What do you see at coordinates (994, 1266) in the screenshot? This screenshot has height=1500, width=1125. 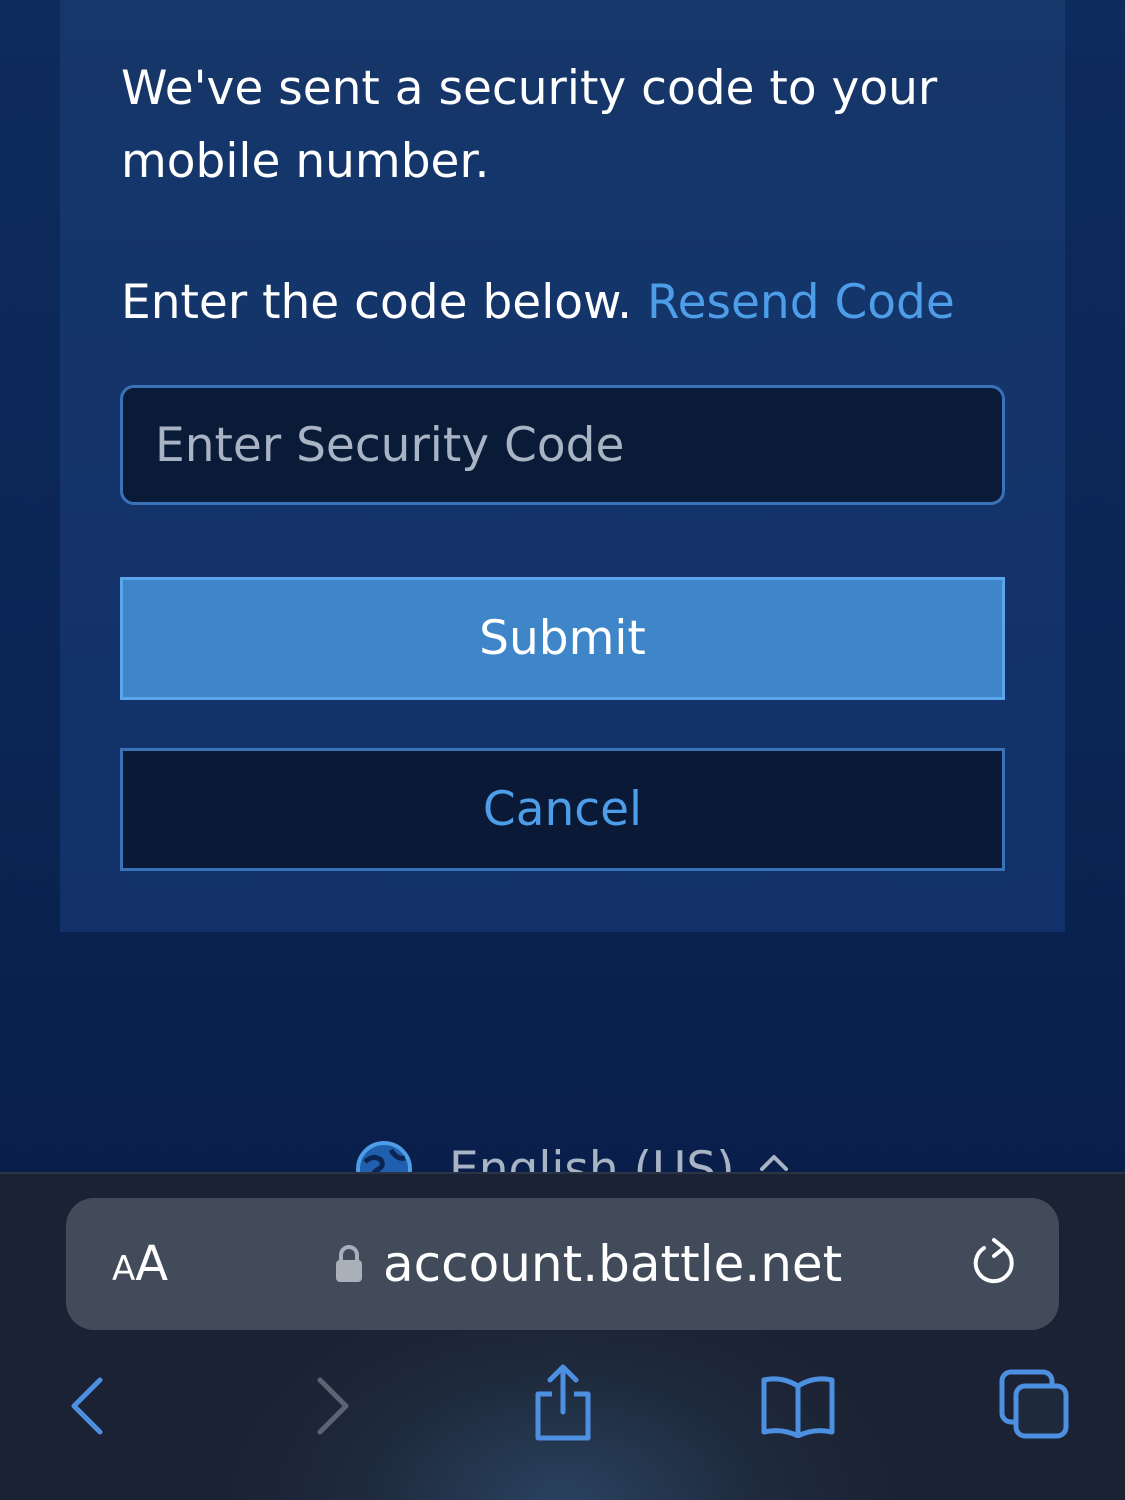 I see `reload-icon` at bounding box center [994, 1266].